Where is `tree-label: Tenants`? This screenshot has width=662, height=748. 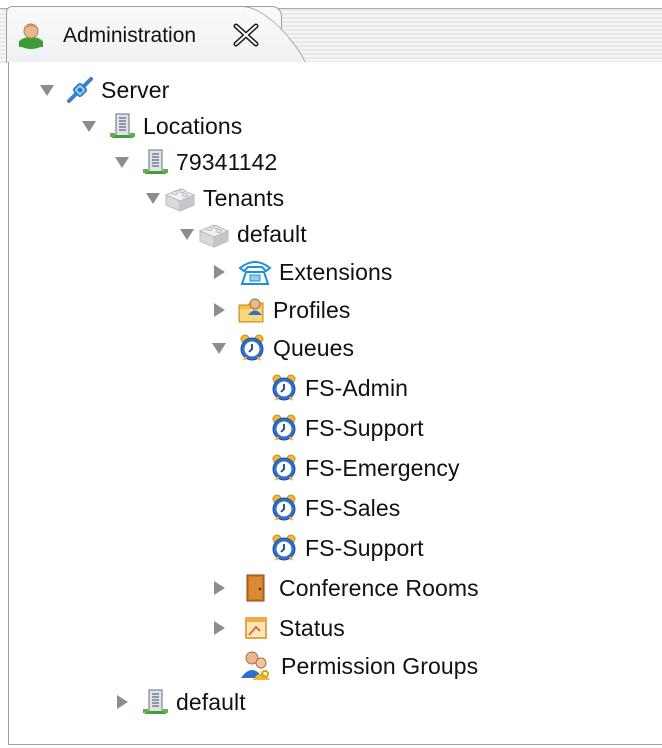 tree-label: Tenants is located at coordinates (244, 197).